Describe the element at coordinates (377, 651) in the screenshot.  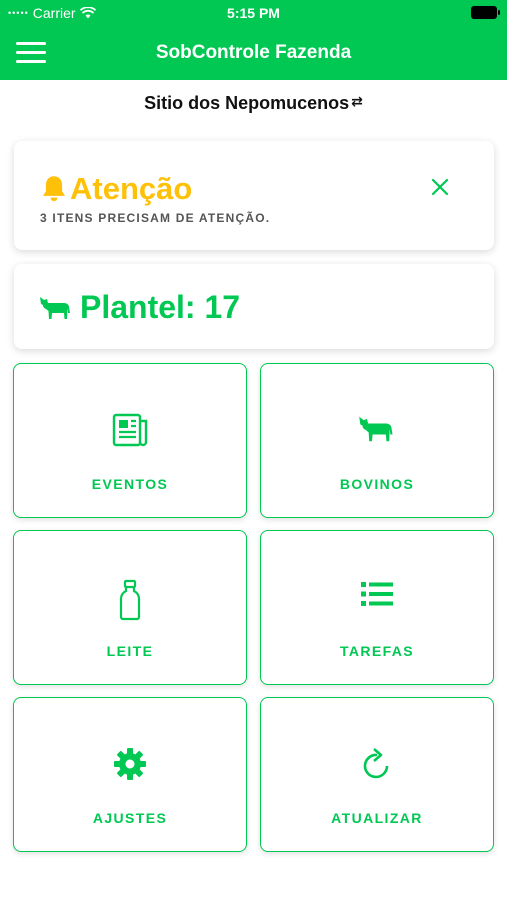
I see `tile-label: TAREFAS` at that location.